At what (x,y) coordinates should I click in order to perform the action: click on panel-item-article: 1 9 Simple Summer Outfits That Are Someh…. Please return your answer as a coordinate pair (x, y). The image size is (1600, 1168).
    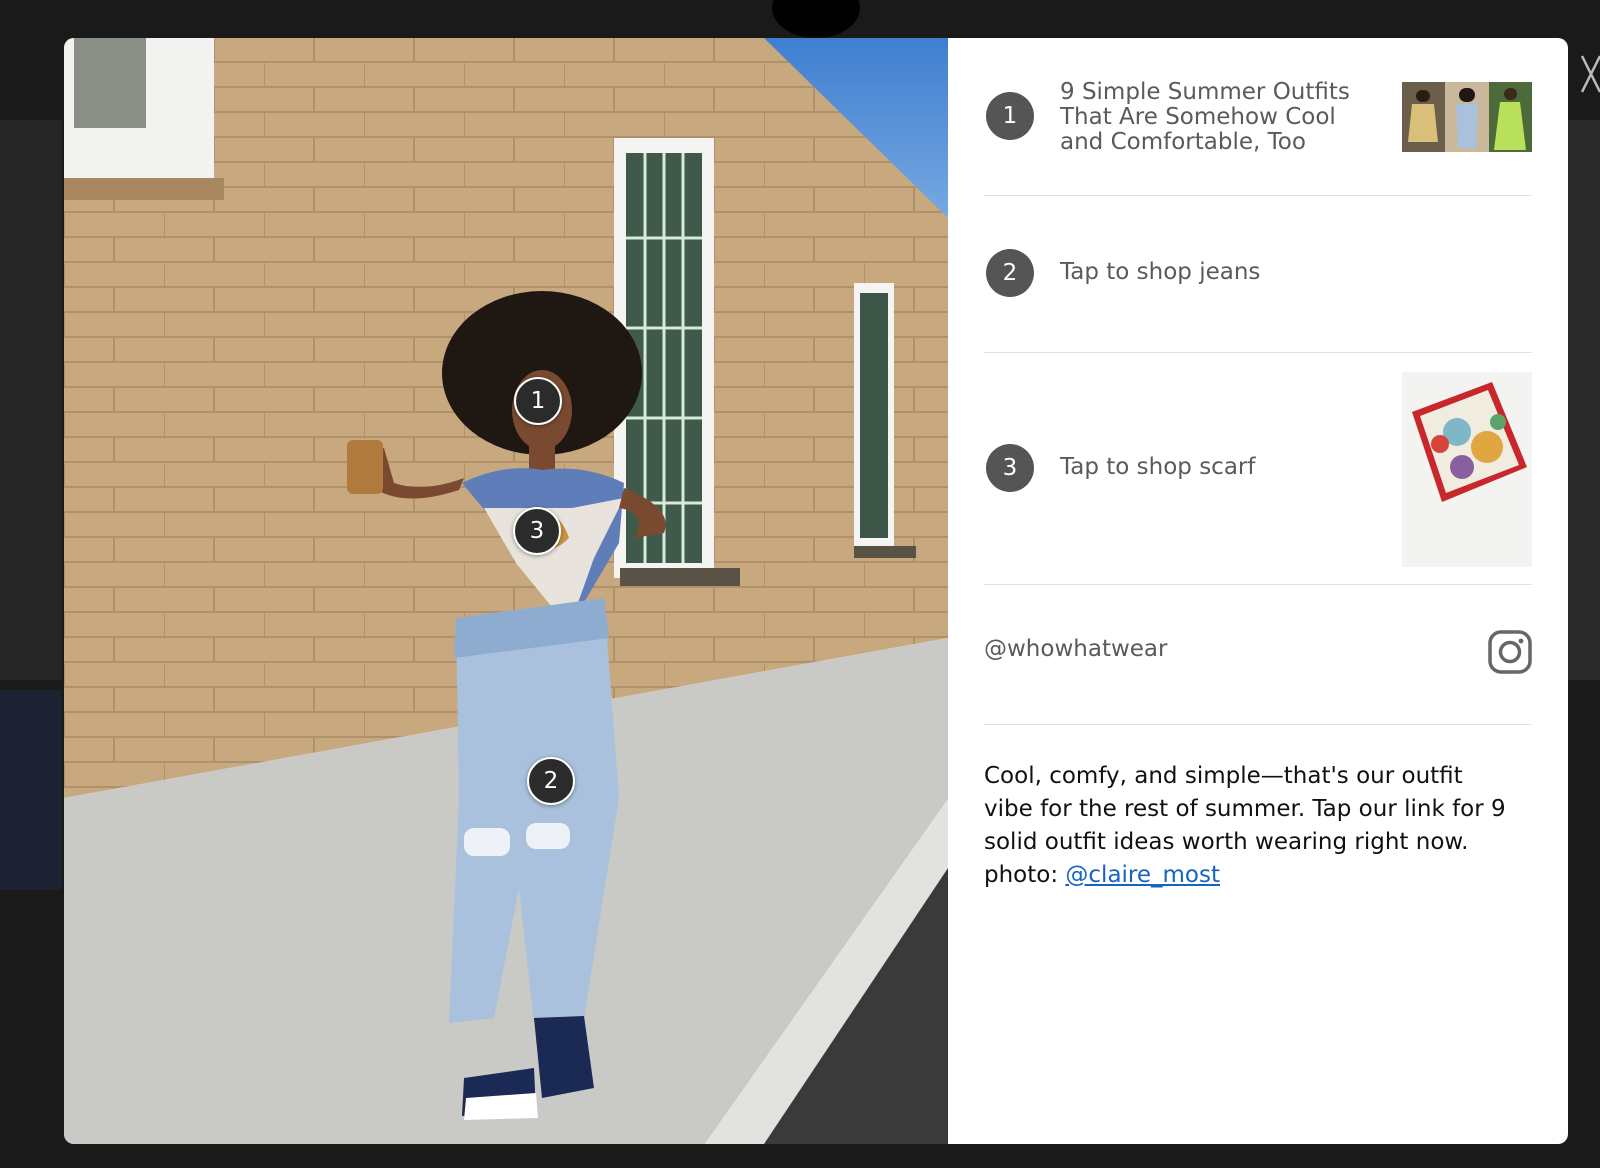
    Looking at the image, I should click on (1258, 117).